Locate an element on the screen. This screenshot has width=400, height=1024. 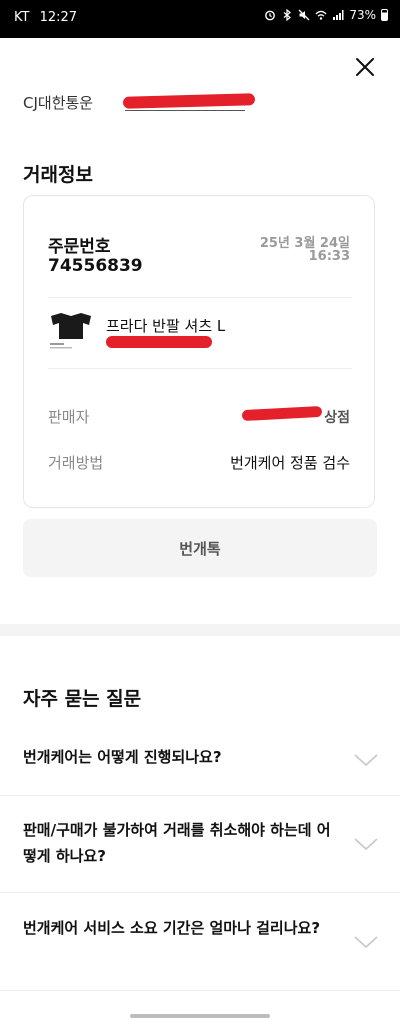
transaction-section-title: 거래정보 is located at coordinates (58, 175).